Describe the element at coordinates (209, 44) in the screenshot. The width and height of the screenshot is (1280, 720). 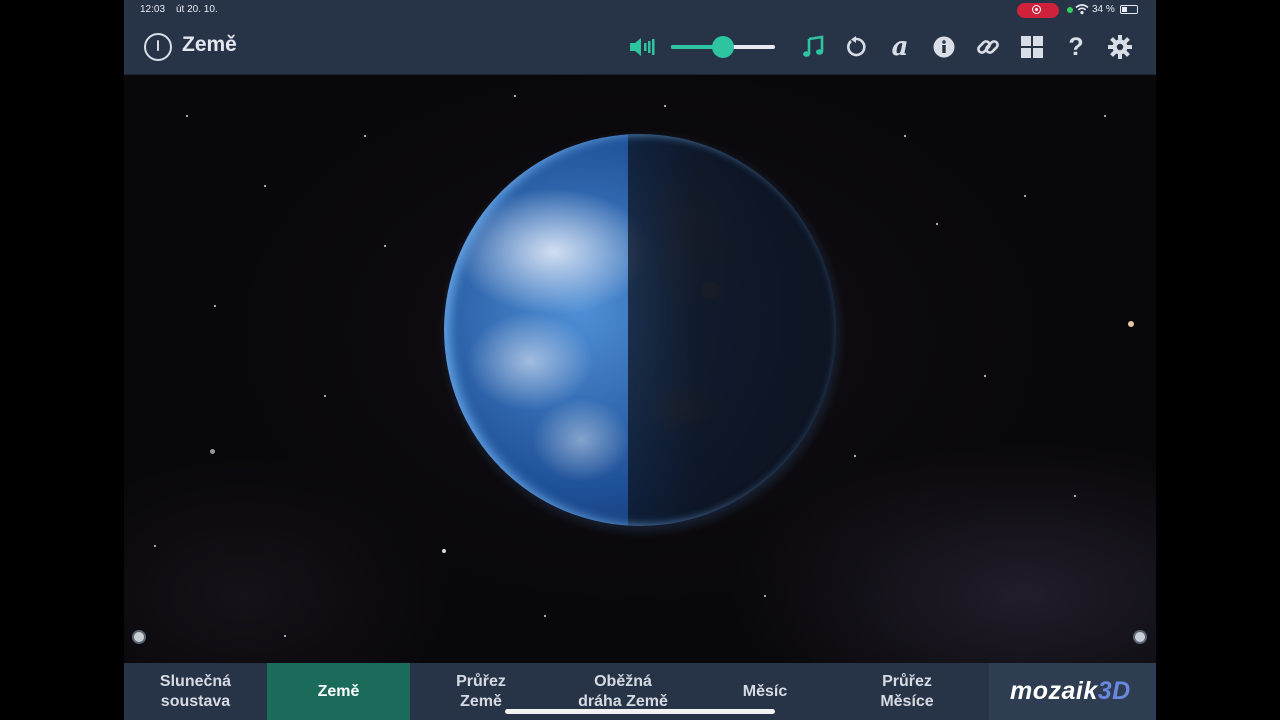
I see `page-title: Země` at that location.